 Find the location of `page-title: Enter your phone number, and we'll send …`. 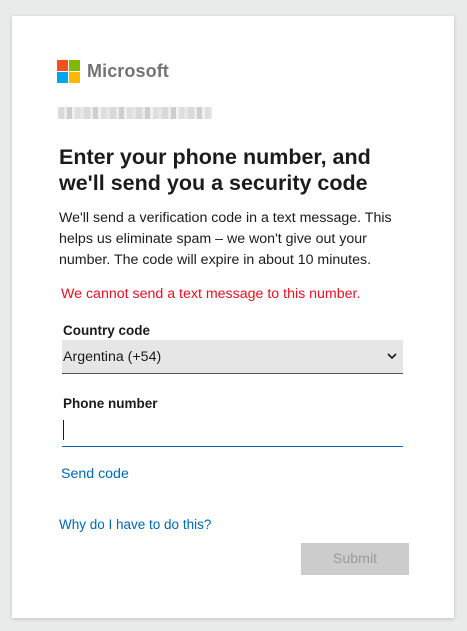

page-title: Enter your phone number, and we'll send … is located at coordinates (215, 170).